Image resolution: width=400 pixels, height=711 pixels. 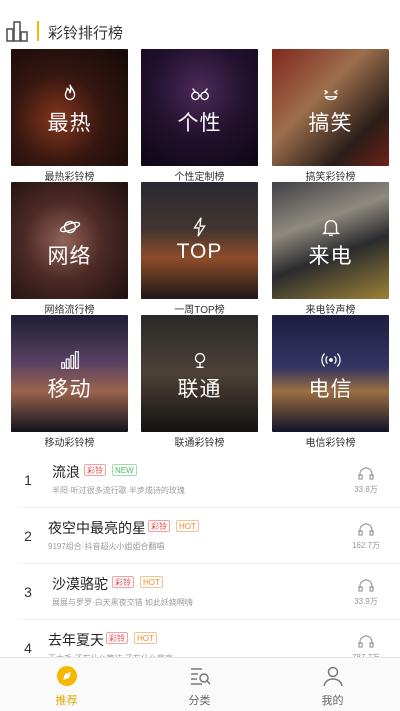 I want to click on play-count: 33.9万, so click(x=366, y=601).